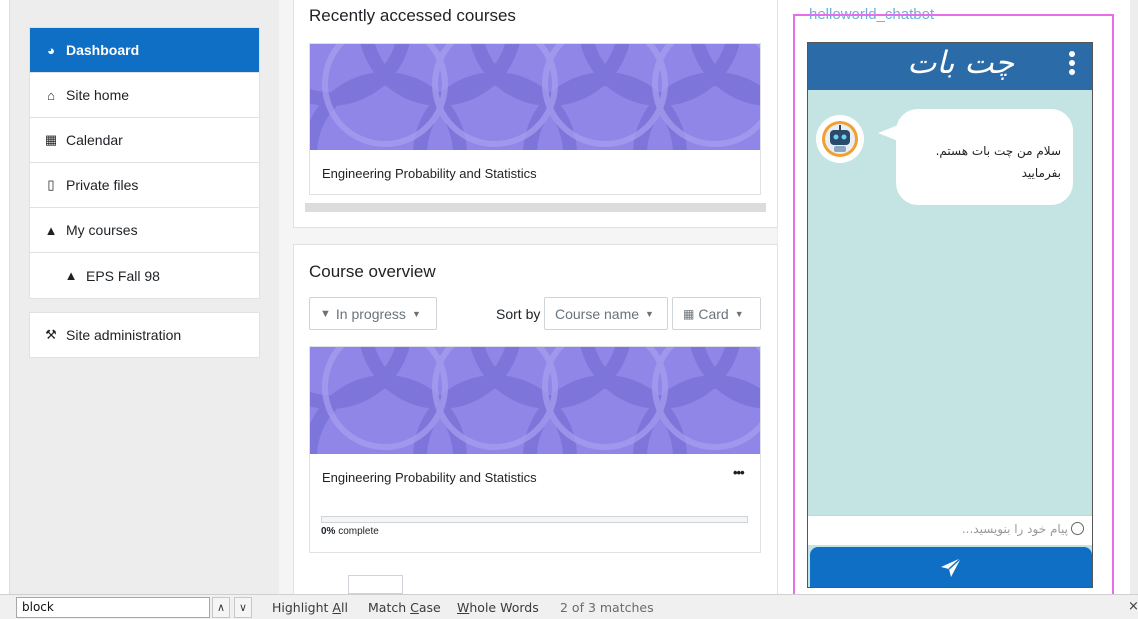 The image size is (1138, 619). Describe the element at coordinates (144, 185) in the screenshot. I see `nav-item-private-files: ▯ Private files` at that location.